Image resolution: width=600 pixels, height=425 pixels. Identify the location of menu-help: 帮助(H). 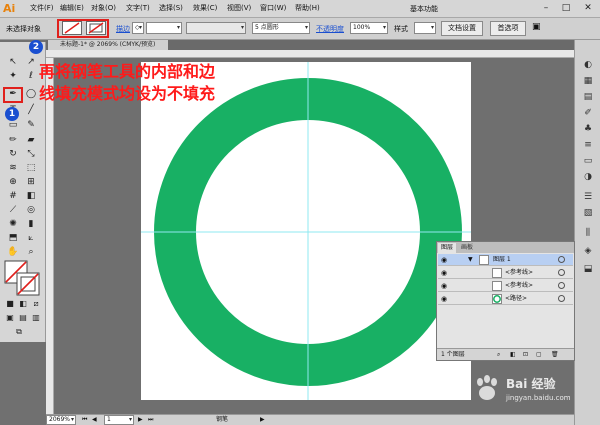
(307, 8).